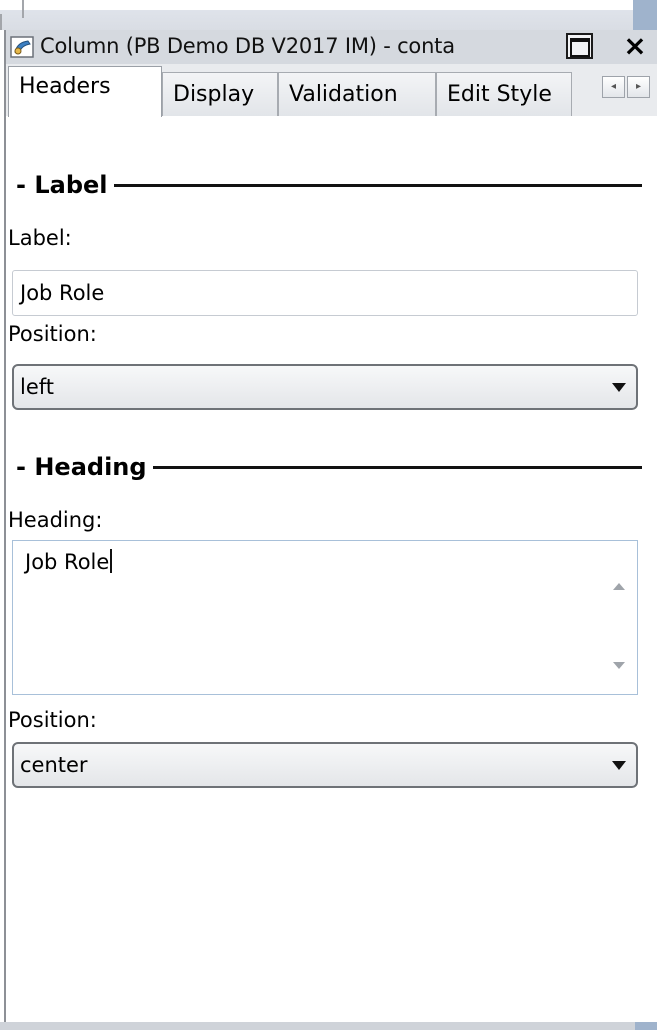 This screenshot has height=1030, width=657. Describe the element at coordinates (71, 185) in the screenshot. I see `section-title: Label` at that location.